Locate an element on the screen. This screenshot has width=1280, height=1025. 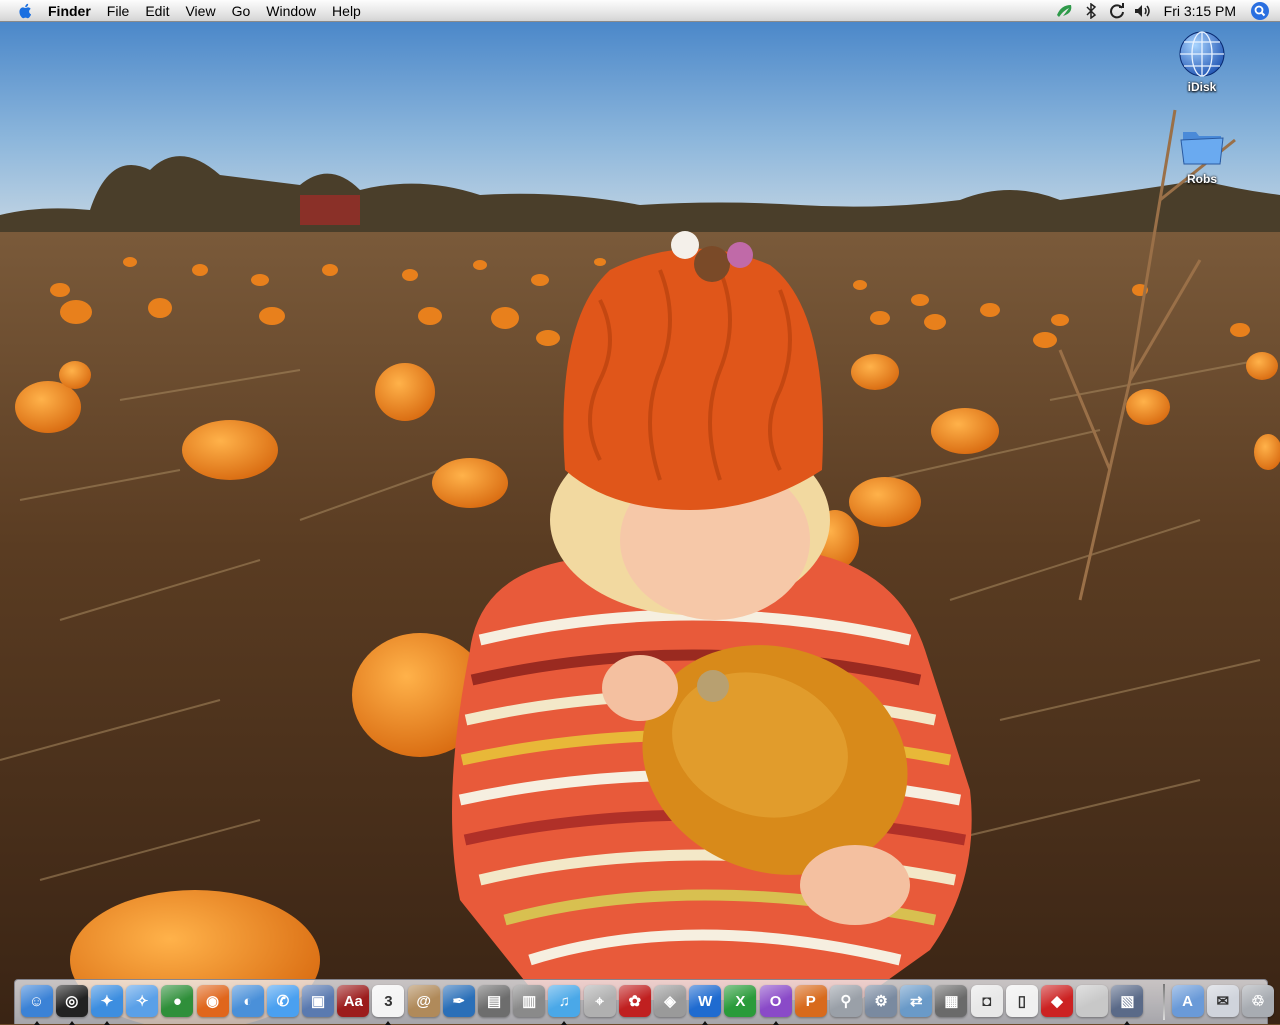
dock-item-flashcards: ▯ is located at coordinates (1021, 1003).